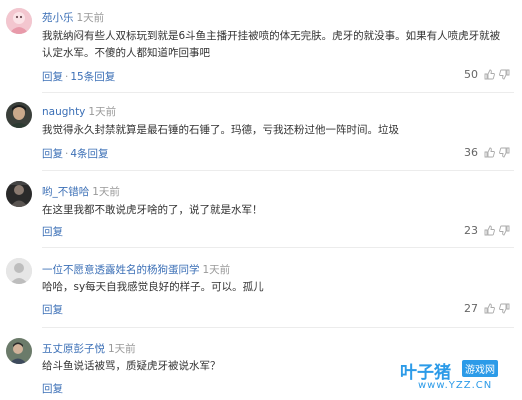 The image size is (522, 400). Describe the element at coordinates (73, 349) in the screenshot. I see `username: 五丈原彭子悦` at that location.